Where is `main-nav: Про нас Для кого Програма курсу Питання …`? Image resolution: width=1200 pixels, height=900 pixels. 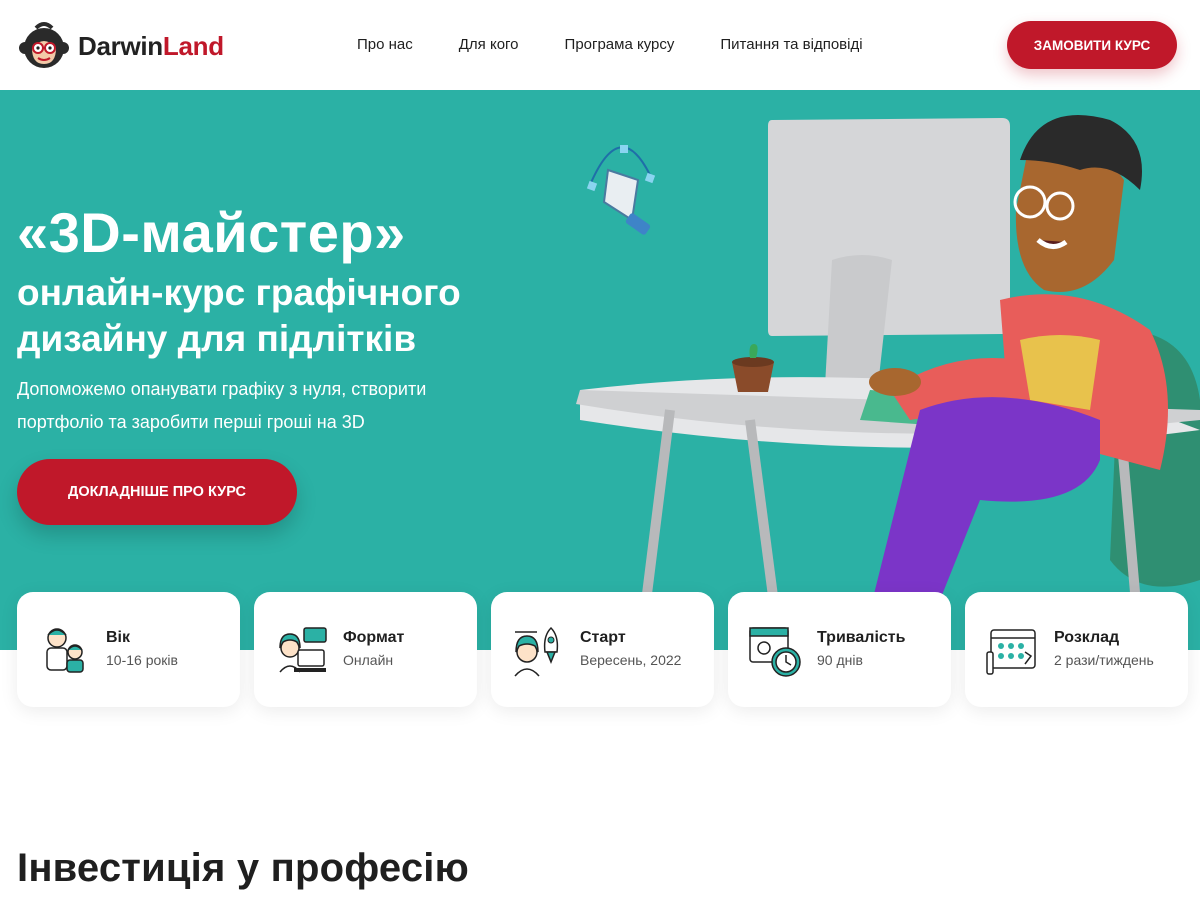 main-nav: Про нас Для кого Програма курсу Питання … is located at coordinates (633, 44).